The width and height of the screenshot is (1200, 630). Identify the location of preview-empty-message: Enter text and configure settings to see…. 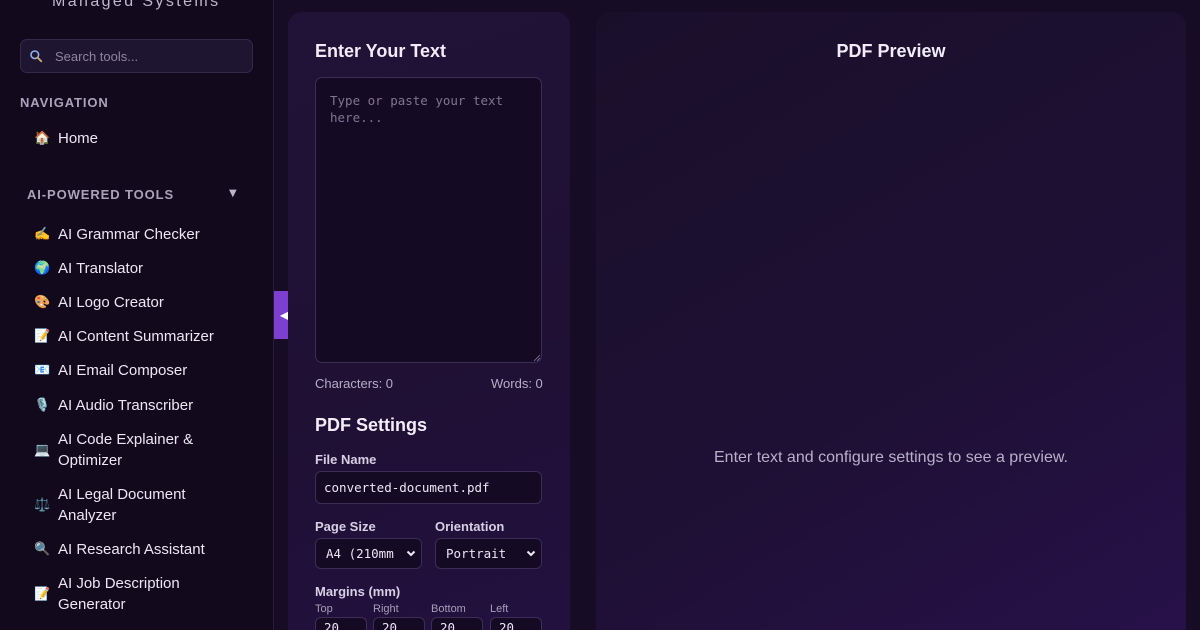
(891, 457).